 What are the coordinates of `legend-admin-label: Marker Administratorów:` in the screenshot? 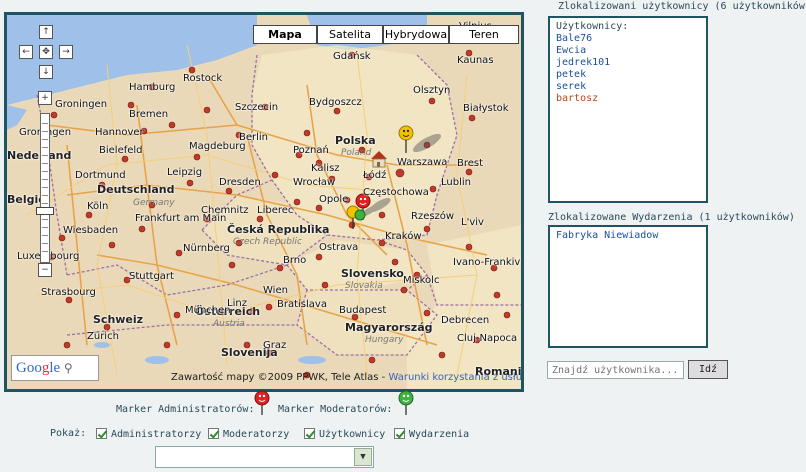 It's located at (185, 409).